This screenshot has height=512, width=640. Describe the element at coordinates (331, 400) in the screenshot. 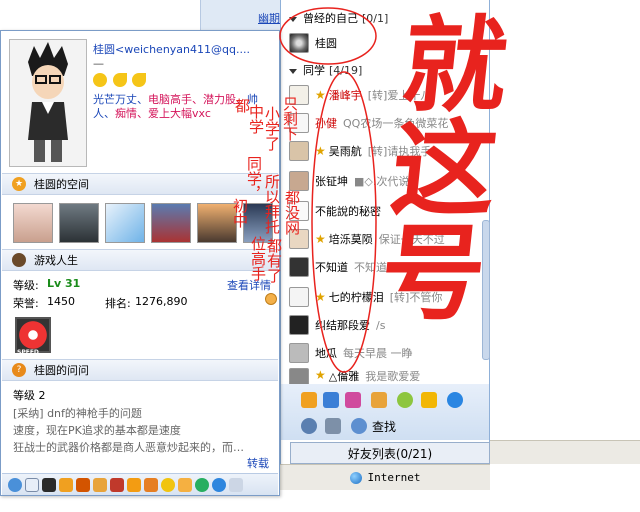

I see `phone-icon` at that location.